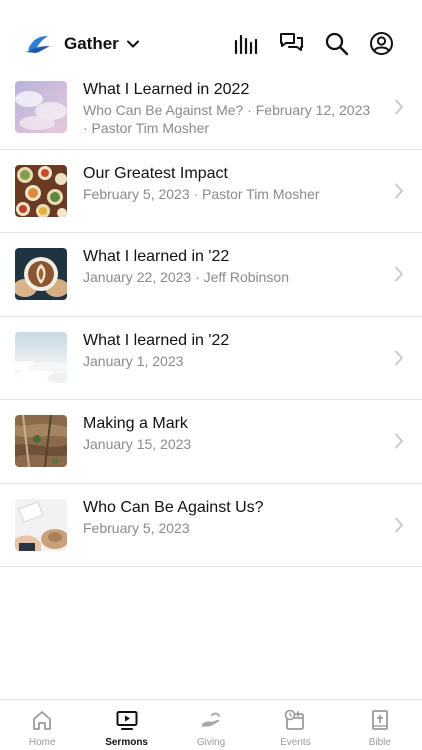 This screenshot has width=422, height=750. Describe the element at coordinates (41, 441) in the screenshot. I see `aerial-terrain-thumbnail` at that location.